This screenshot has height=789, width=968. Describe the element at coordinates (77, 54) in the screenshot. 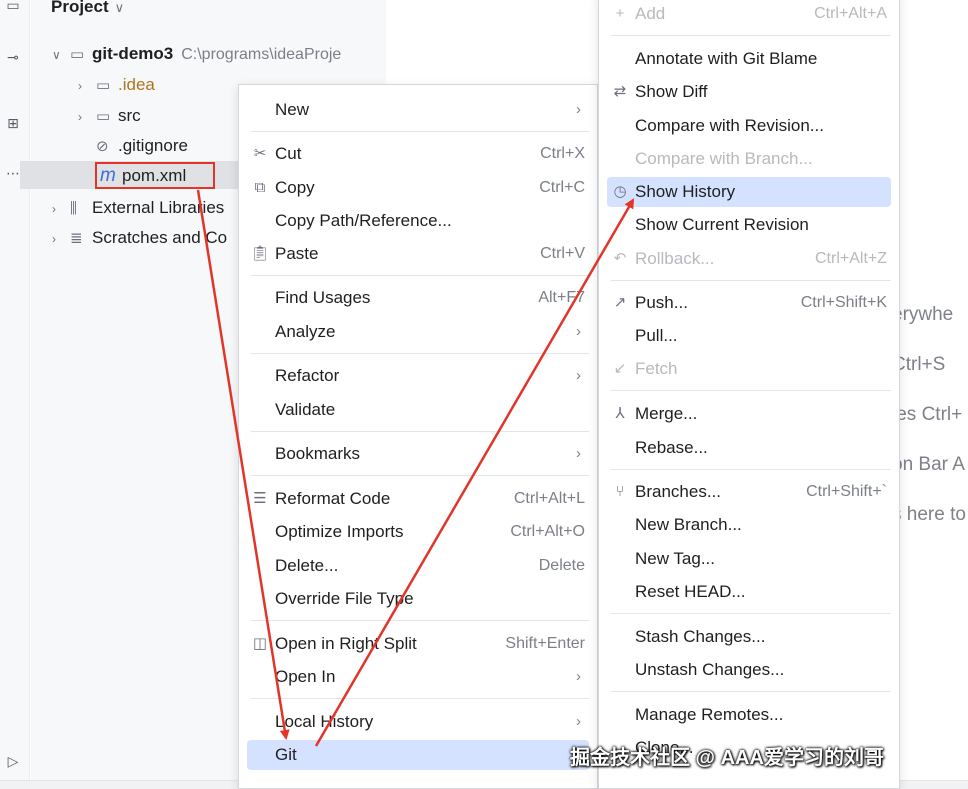

I see `module-folder-icon: ▭` at that location.